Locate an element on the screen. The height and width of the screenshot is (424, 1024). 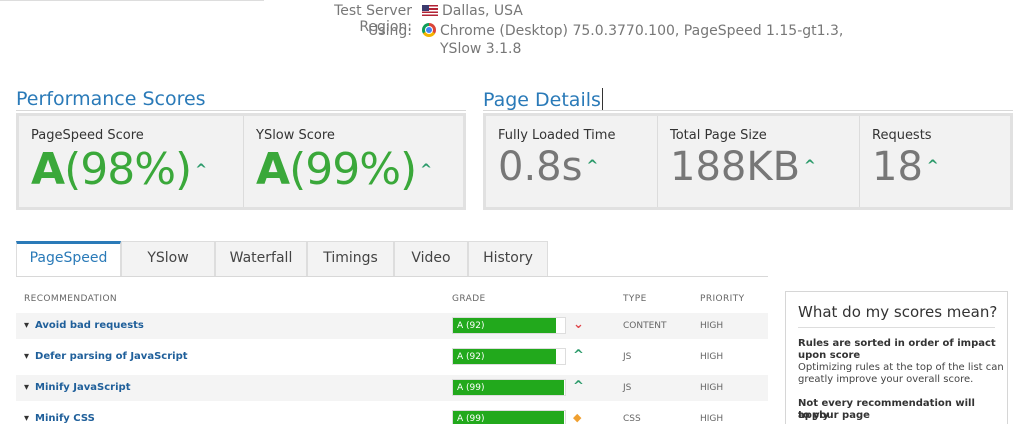
fully-loaded-time-cell: Fully Loaded Time 0.8s ^ is located at coordinates (572, 161).